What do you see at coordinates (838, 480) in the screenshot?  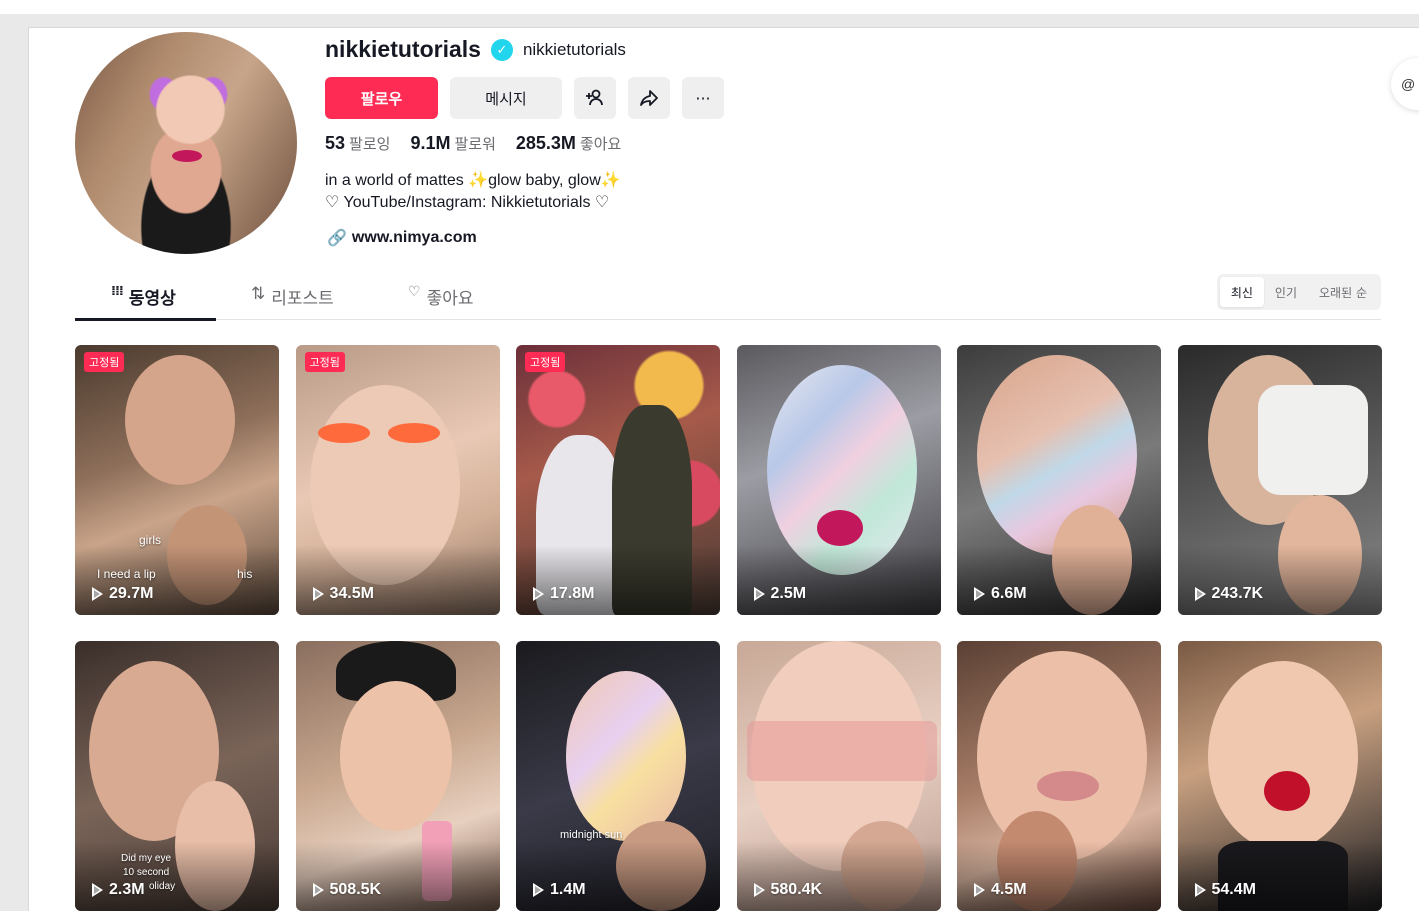 I see `video-card: 2.5M` at bounding box center [838, 480].